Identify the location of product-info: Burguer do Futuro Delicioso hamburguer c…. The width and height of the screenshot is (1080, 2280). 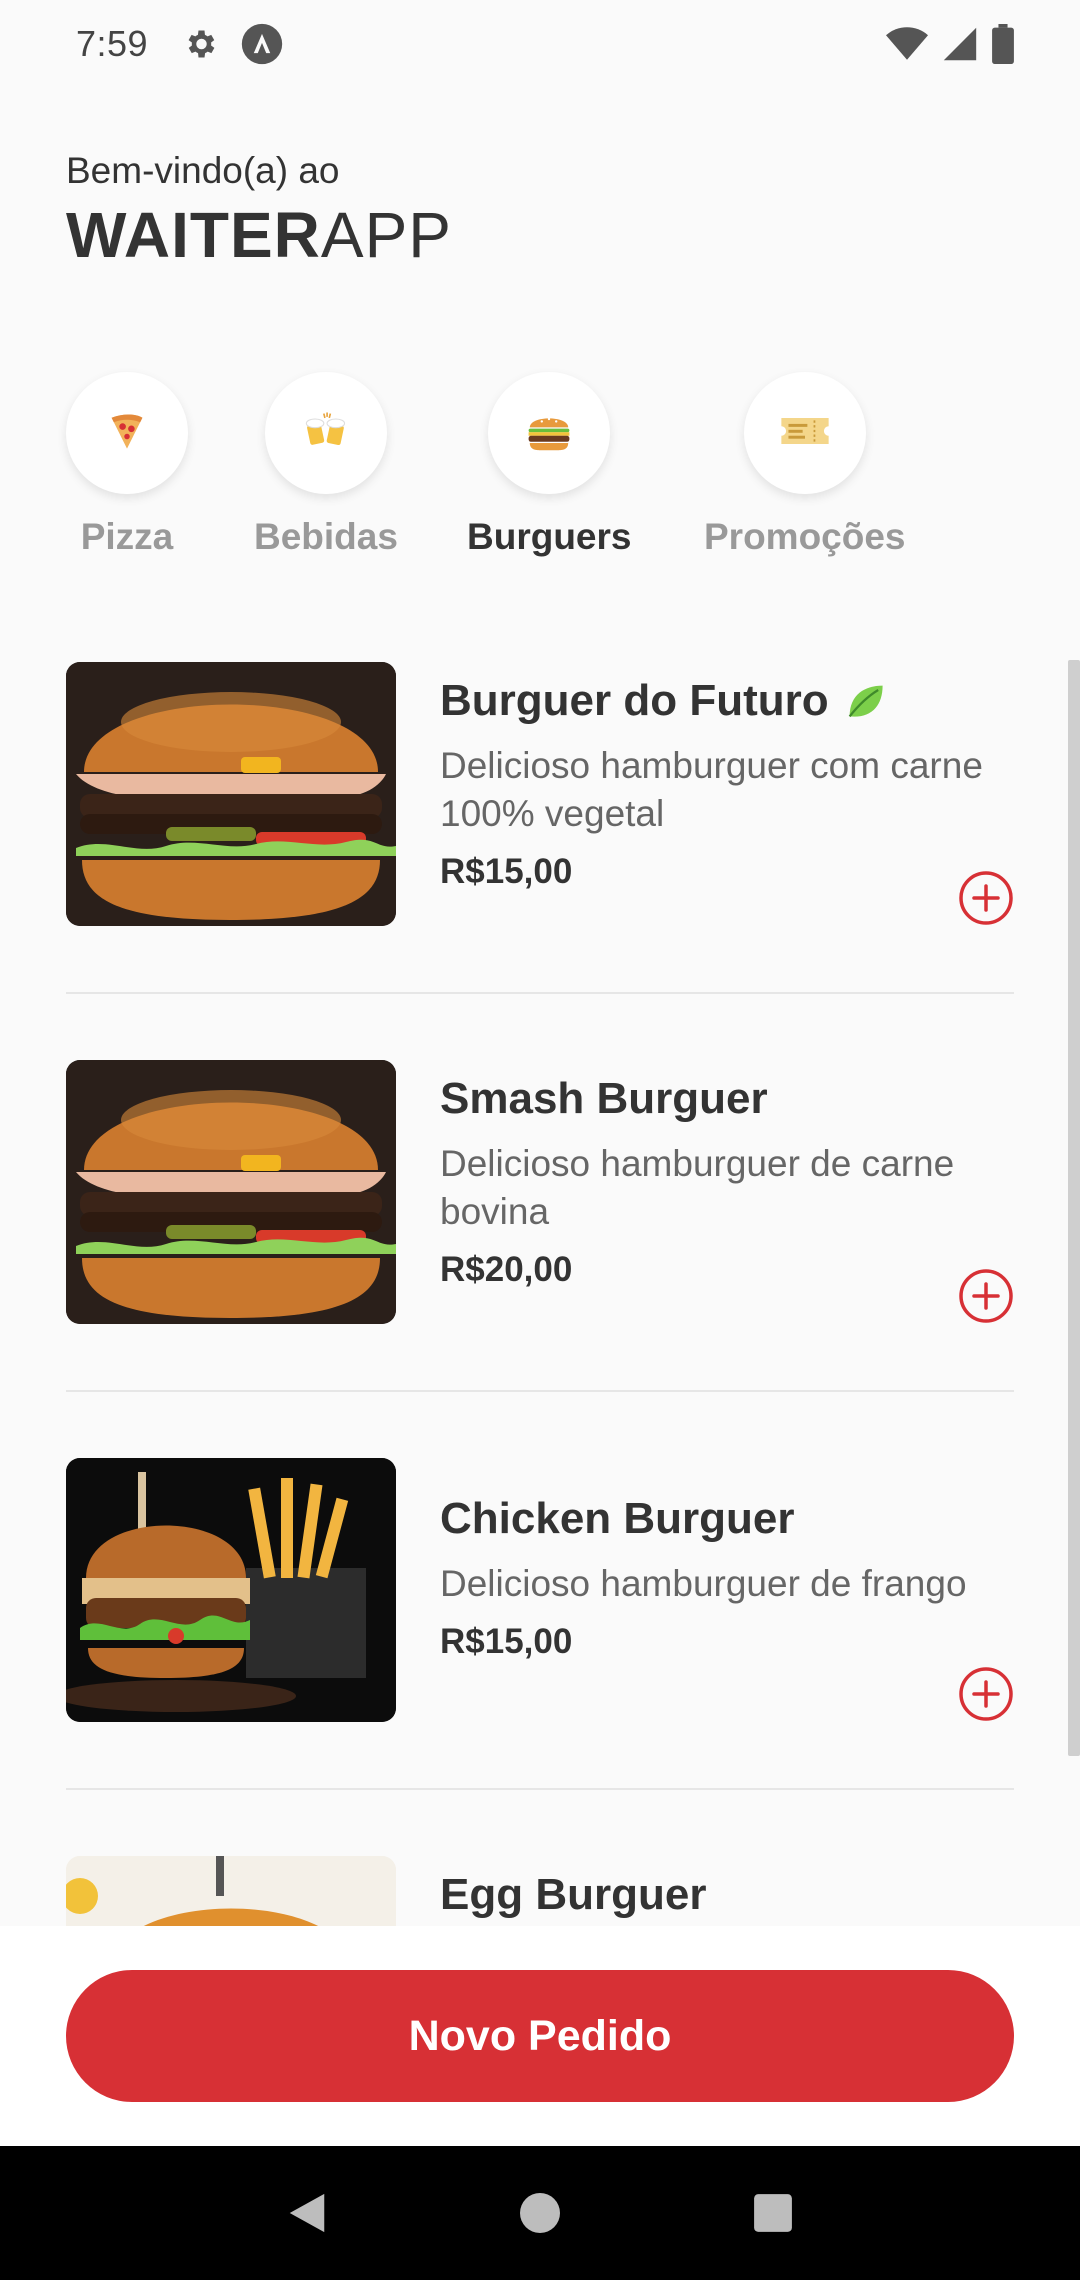
(727, 794).